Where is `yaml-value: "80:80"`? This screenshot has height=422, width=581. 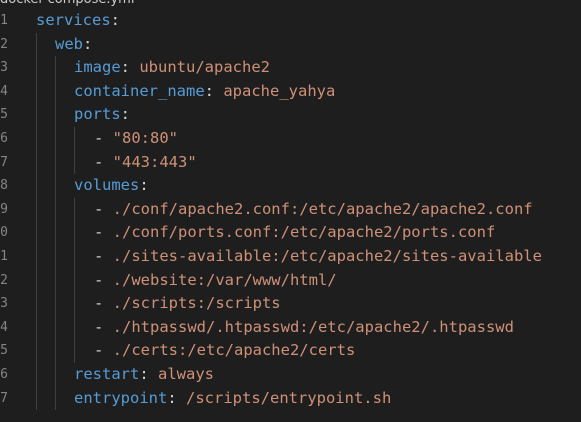
yaml-value: "80:80" is located at coordinates (145, 138).